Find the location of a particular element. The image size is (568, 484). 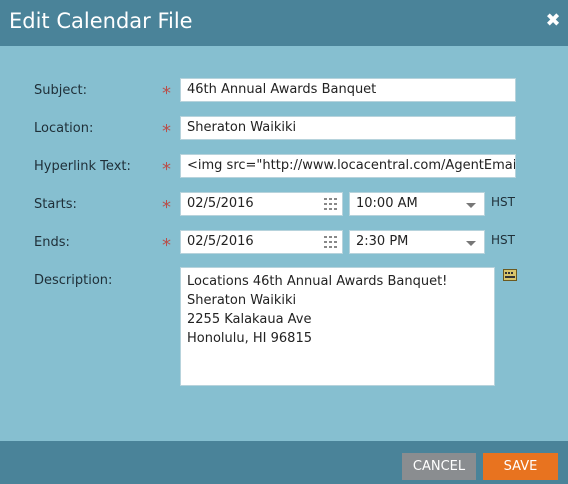

starts-label: Starts: is located at coordinates (55, 204).